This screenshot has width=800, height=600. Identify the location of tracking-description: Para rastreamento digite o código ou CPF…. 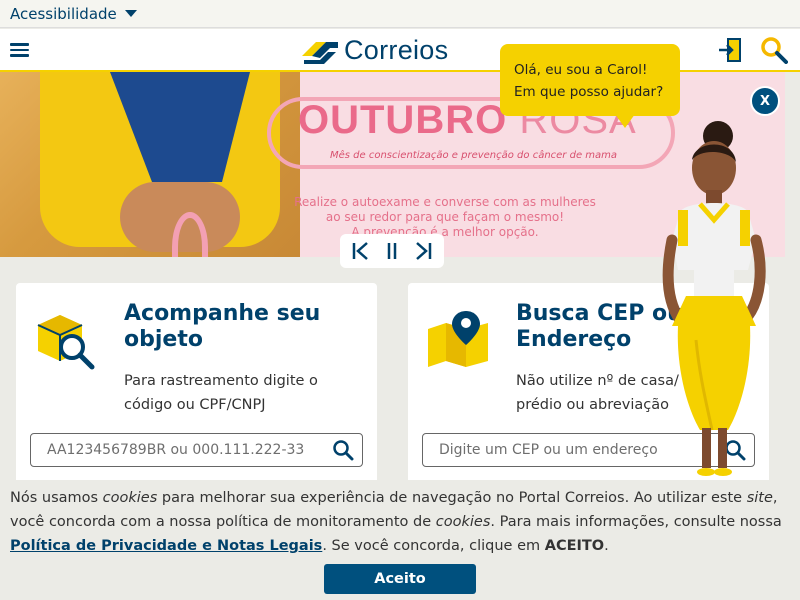
(221, 393).